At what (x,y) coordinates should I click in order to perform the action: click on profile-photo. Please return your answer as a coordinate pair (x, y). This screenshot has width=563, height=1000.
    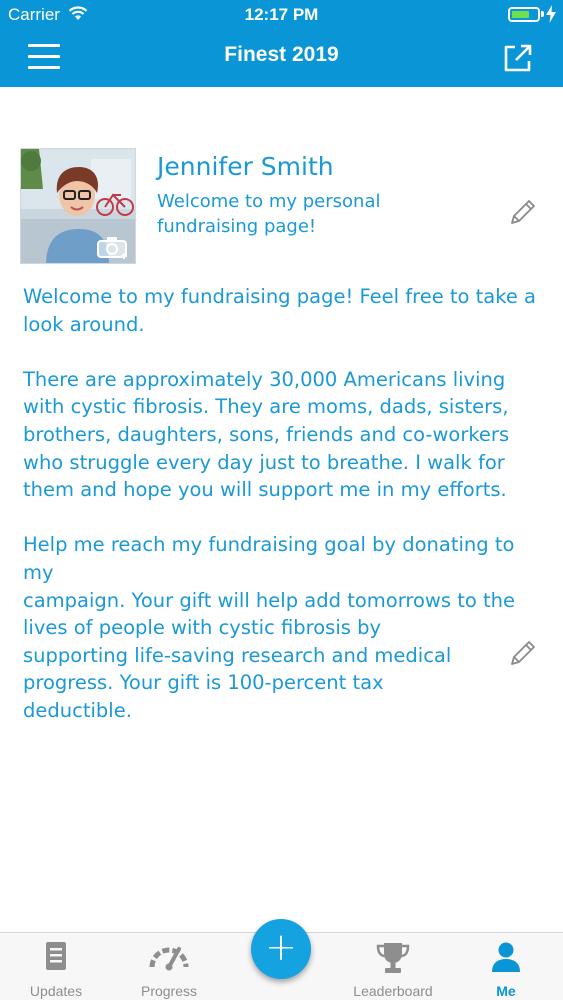
    Looking at the image, I should click on (78, 206).